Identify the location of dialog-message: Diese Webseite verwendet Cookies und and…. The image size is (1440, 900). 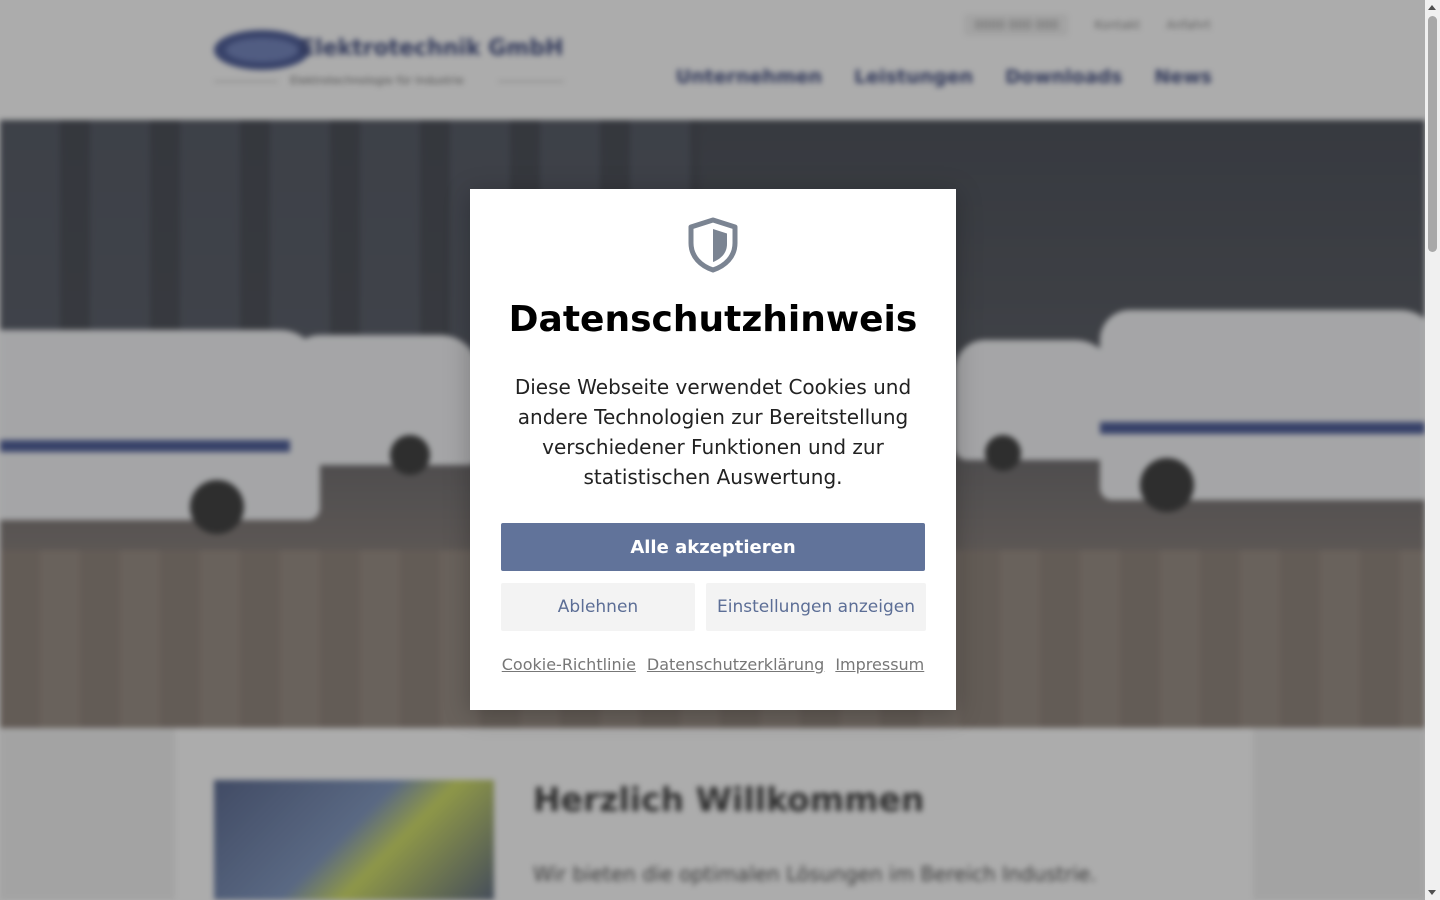
(713, 432).